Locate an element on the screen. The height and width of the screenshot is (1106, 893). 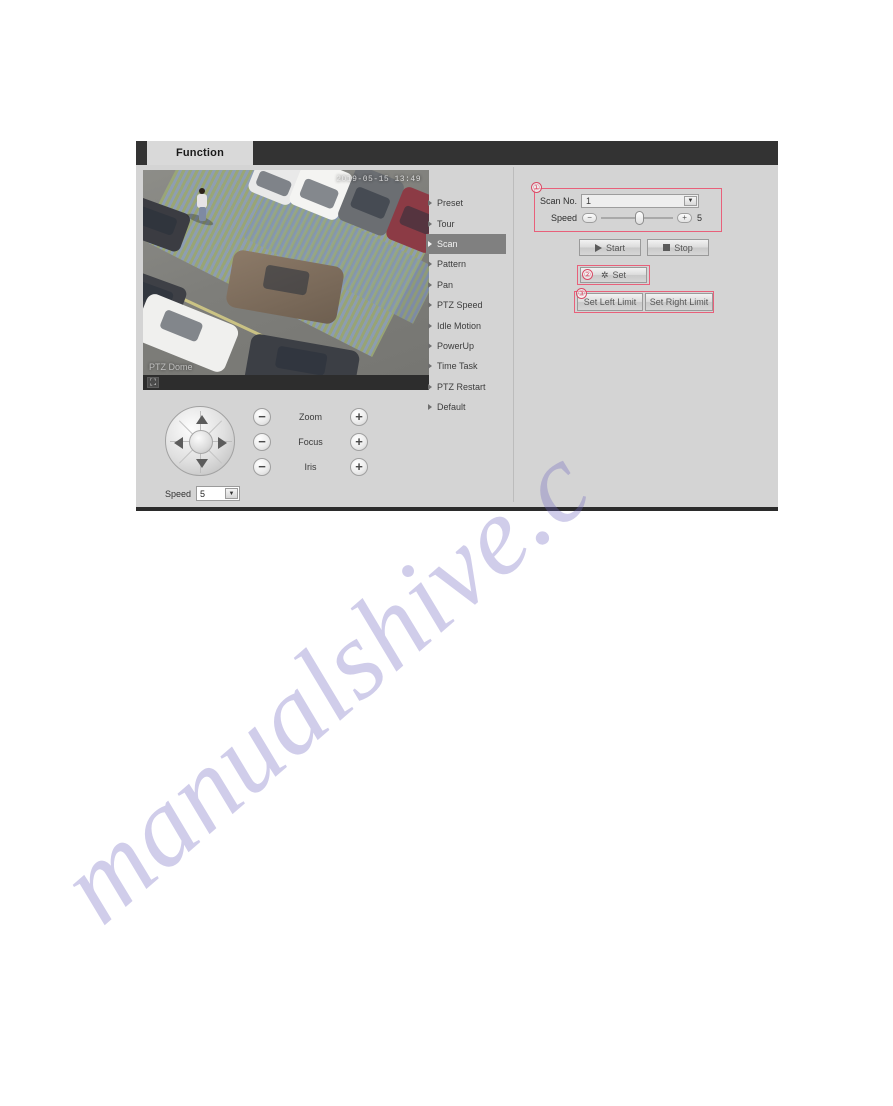
focus-label: Focus is located at coordinates (310, 441).